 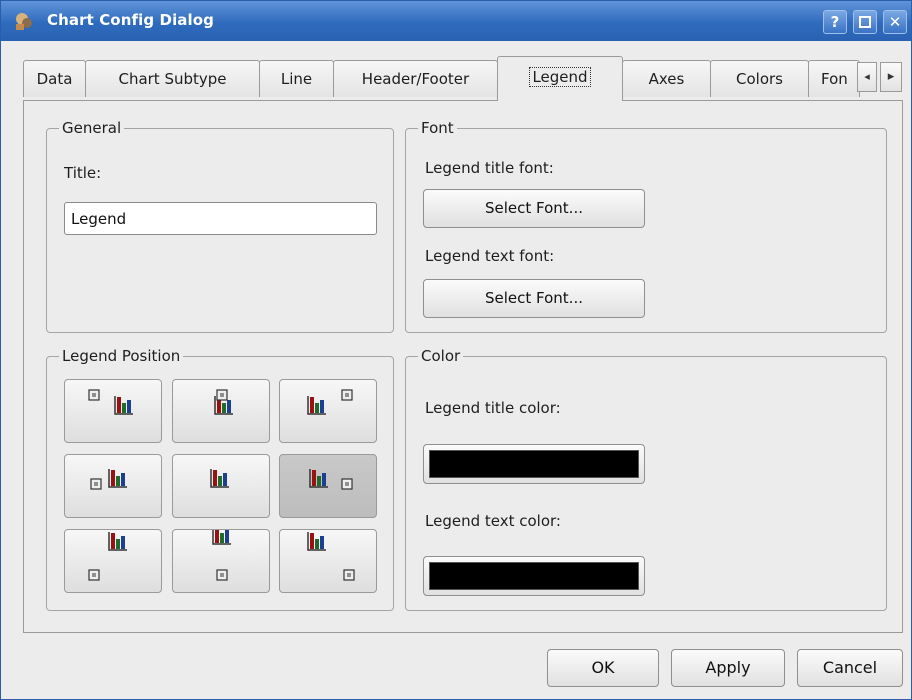 I want to click on legend-position-center-button, so click(x=221, y=486).